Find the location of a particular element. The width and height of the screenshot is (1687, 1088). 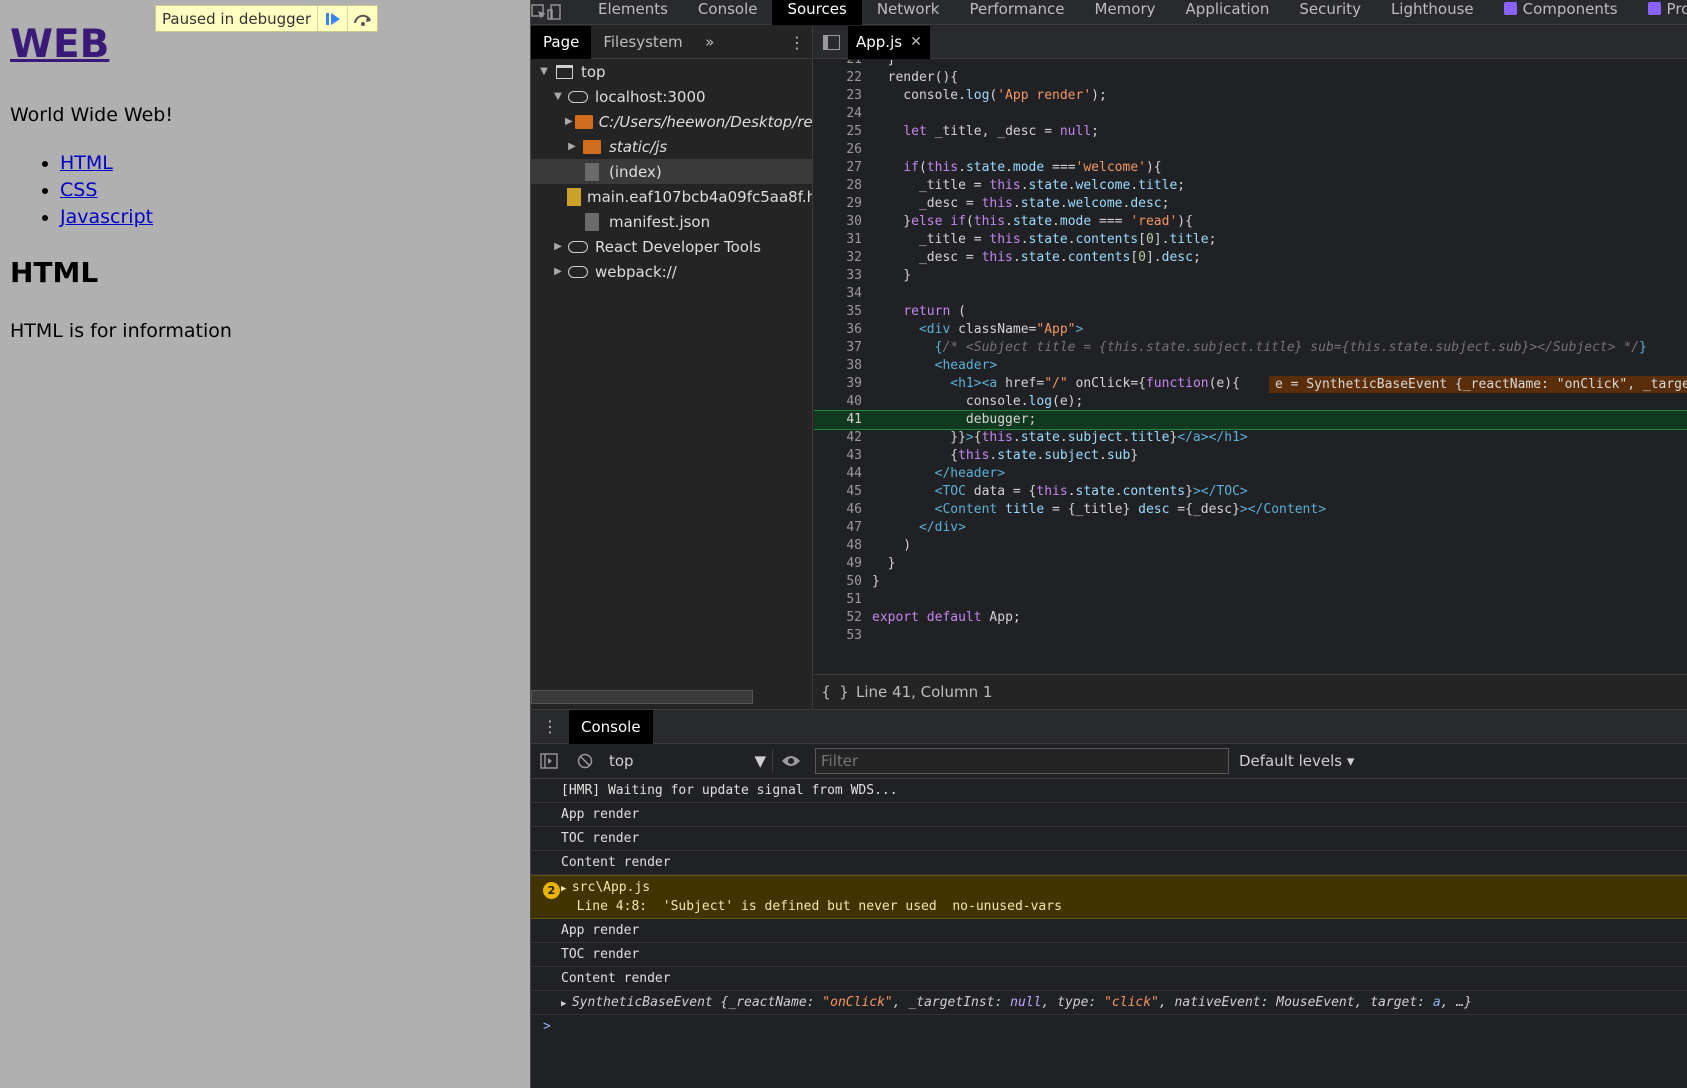

more-tabs-icon: » is located at coordinates (710, 42).